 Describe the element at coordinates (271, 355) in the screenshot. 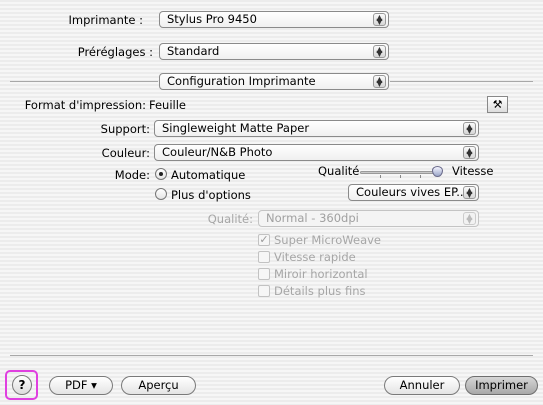

I see `footer-separator` at that location.